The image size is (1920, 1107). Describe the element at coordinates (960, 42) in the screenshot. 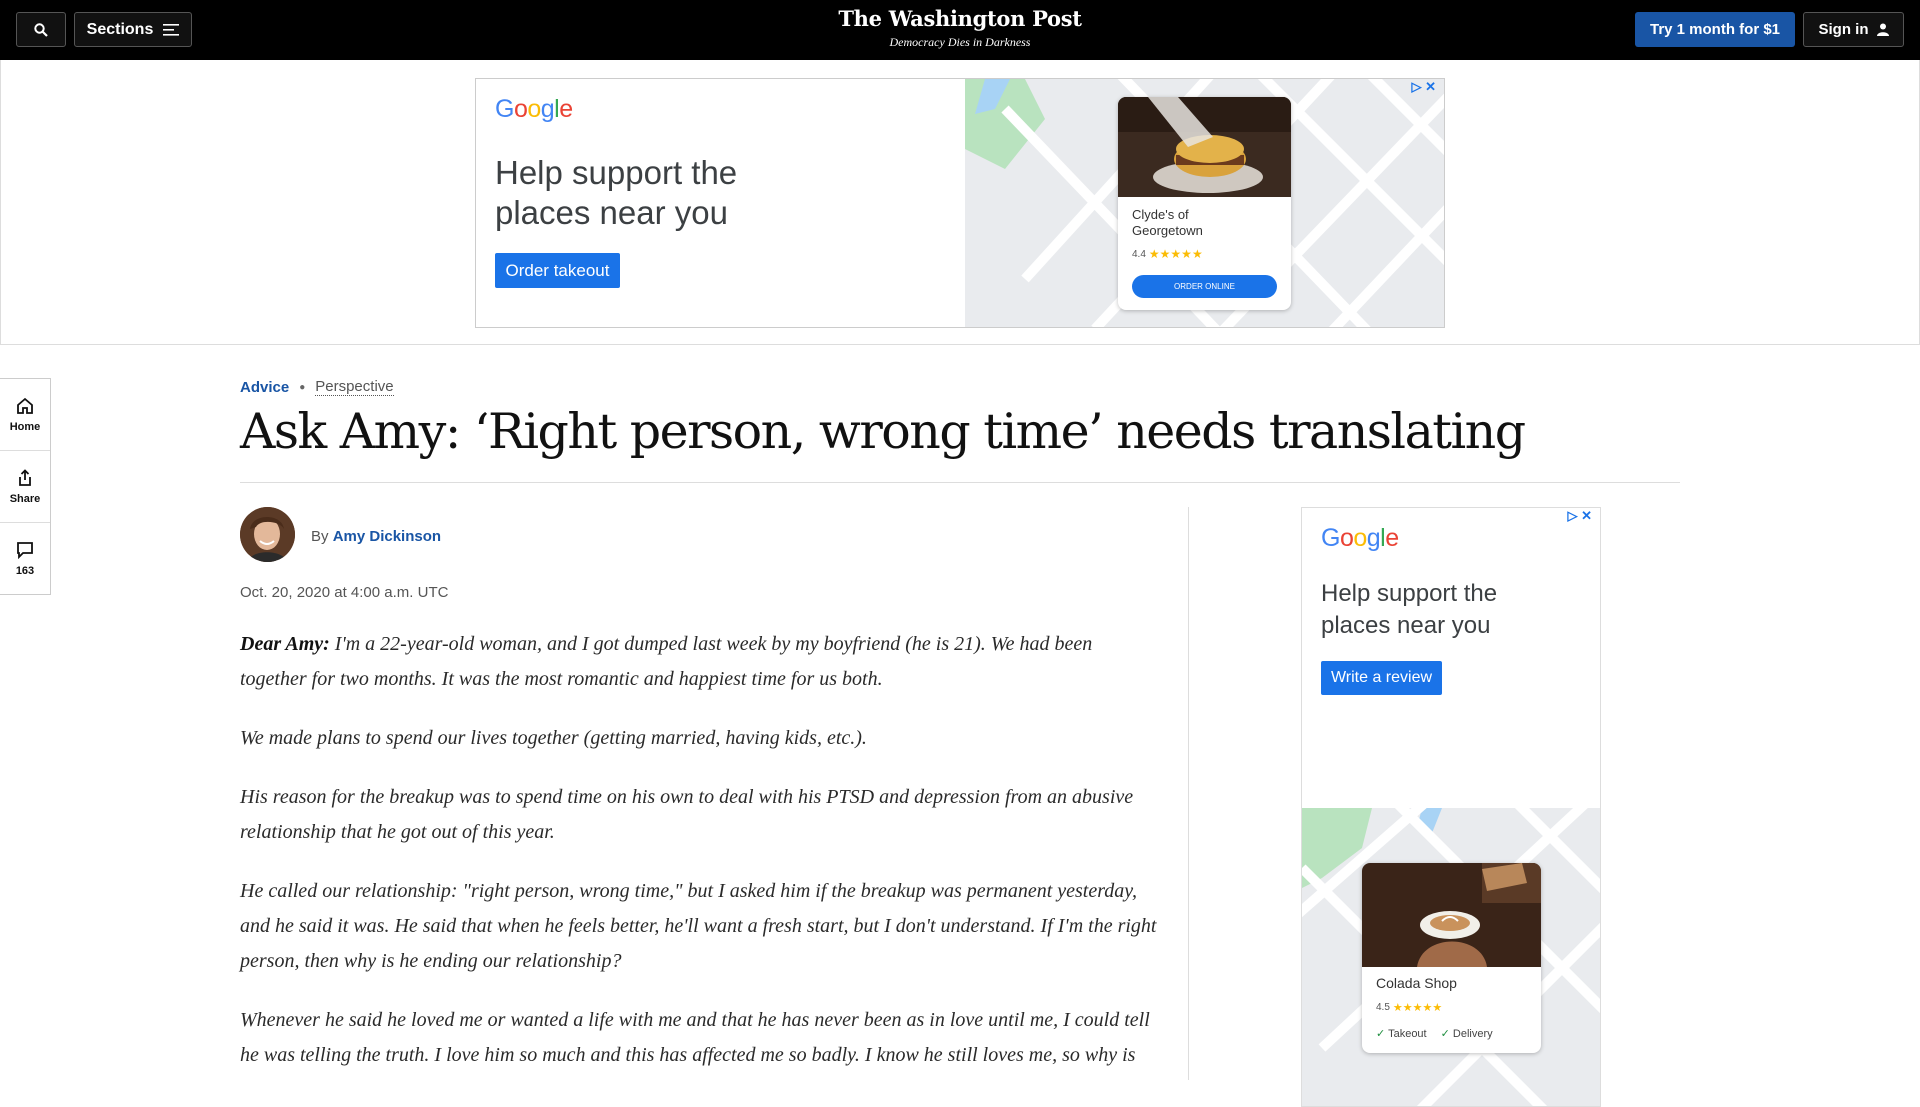

I see `logo-tagline: Democracy Dies in Darkness` at that location.